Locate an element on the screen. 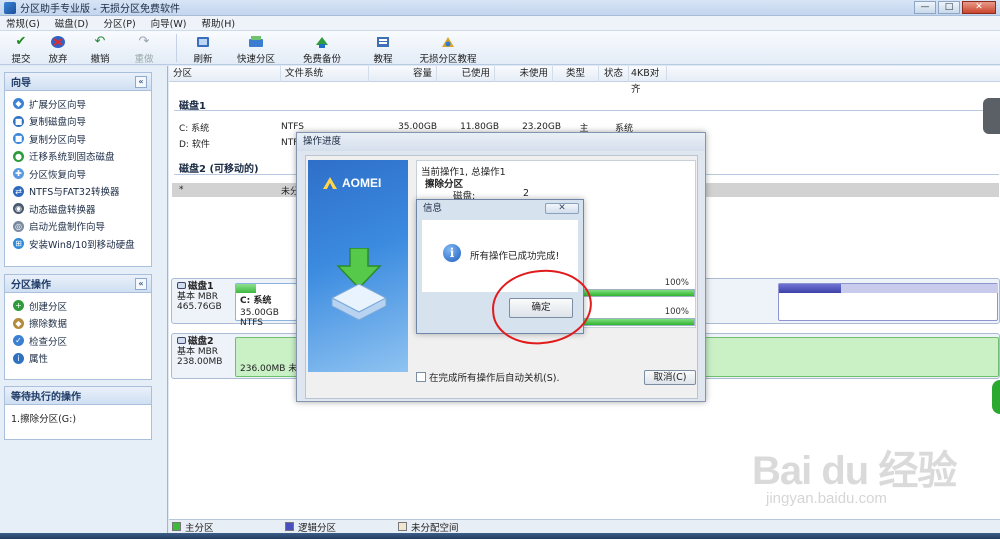  tutorial-icon is located at coordinates (383, 41).